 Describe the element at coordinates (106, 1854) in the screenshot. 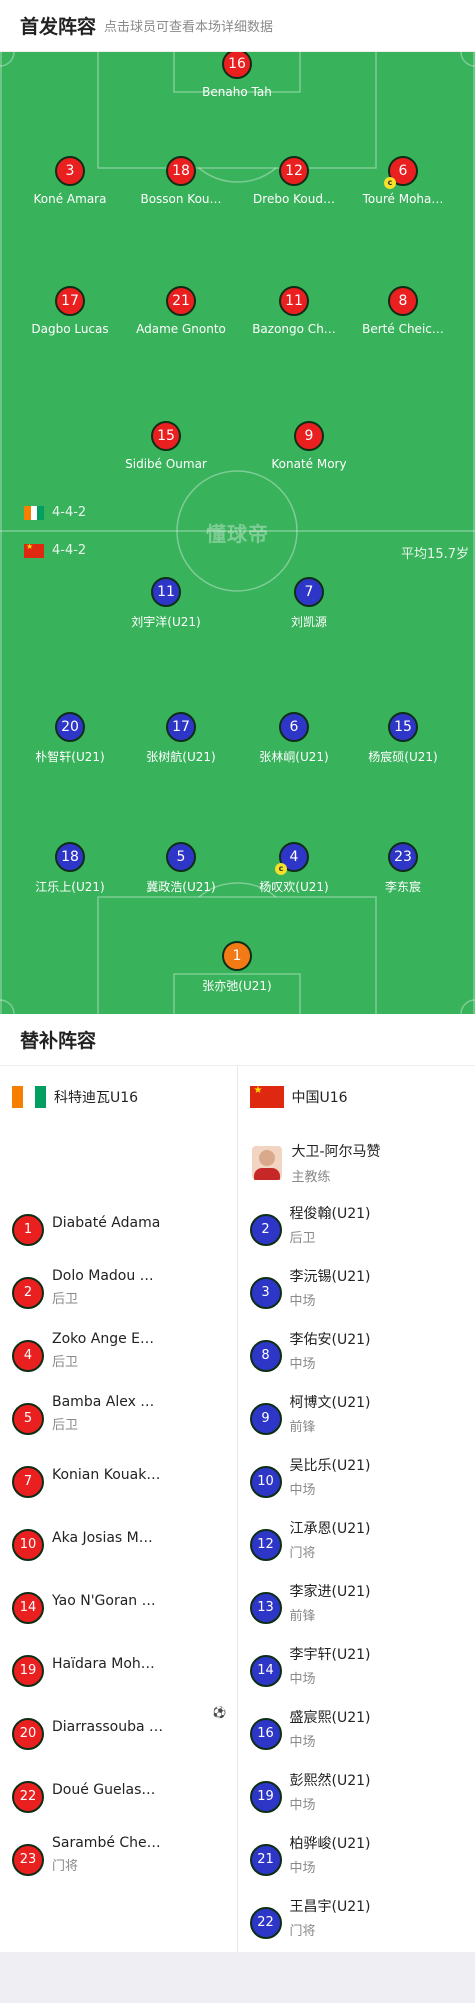

I see `sub-player-info: Sarambé Che… 门将` at that location.